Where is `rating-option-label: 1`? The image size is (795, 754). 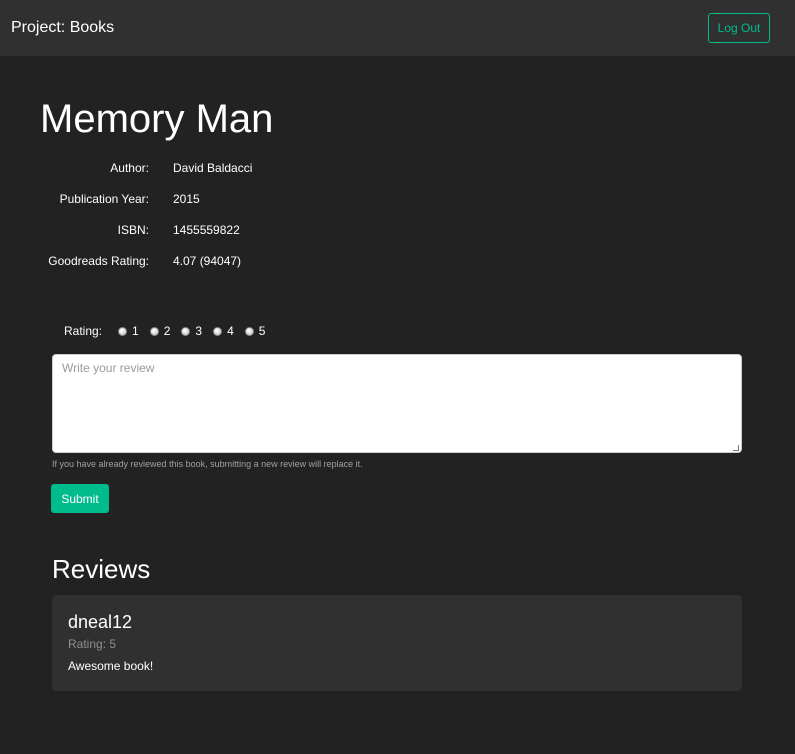 rating-option-label: 1 is located at coordinates (135, 331).